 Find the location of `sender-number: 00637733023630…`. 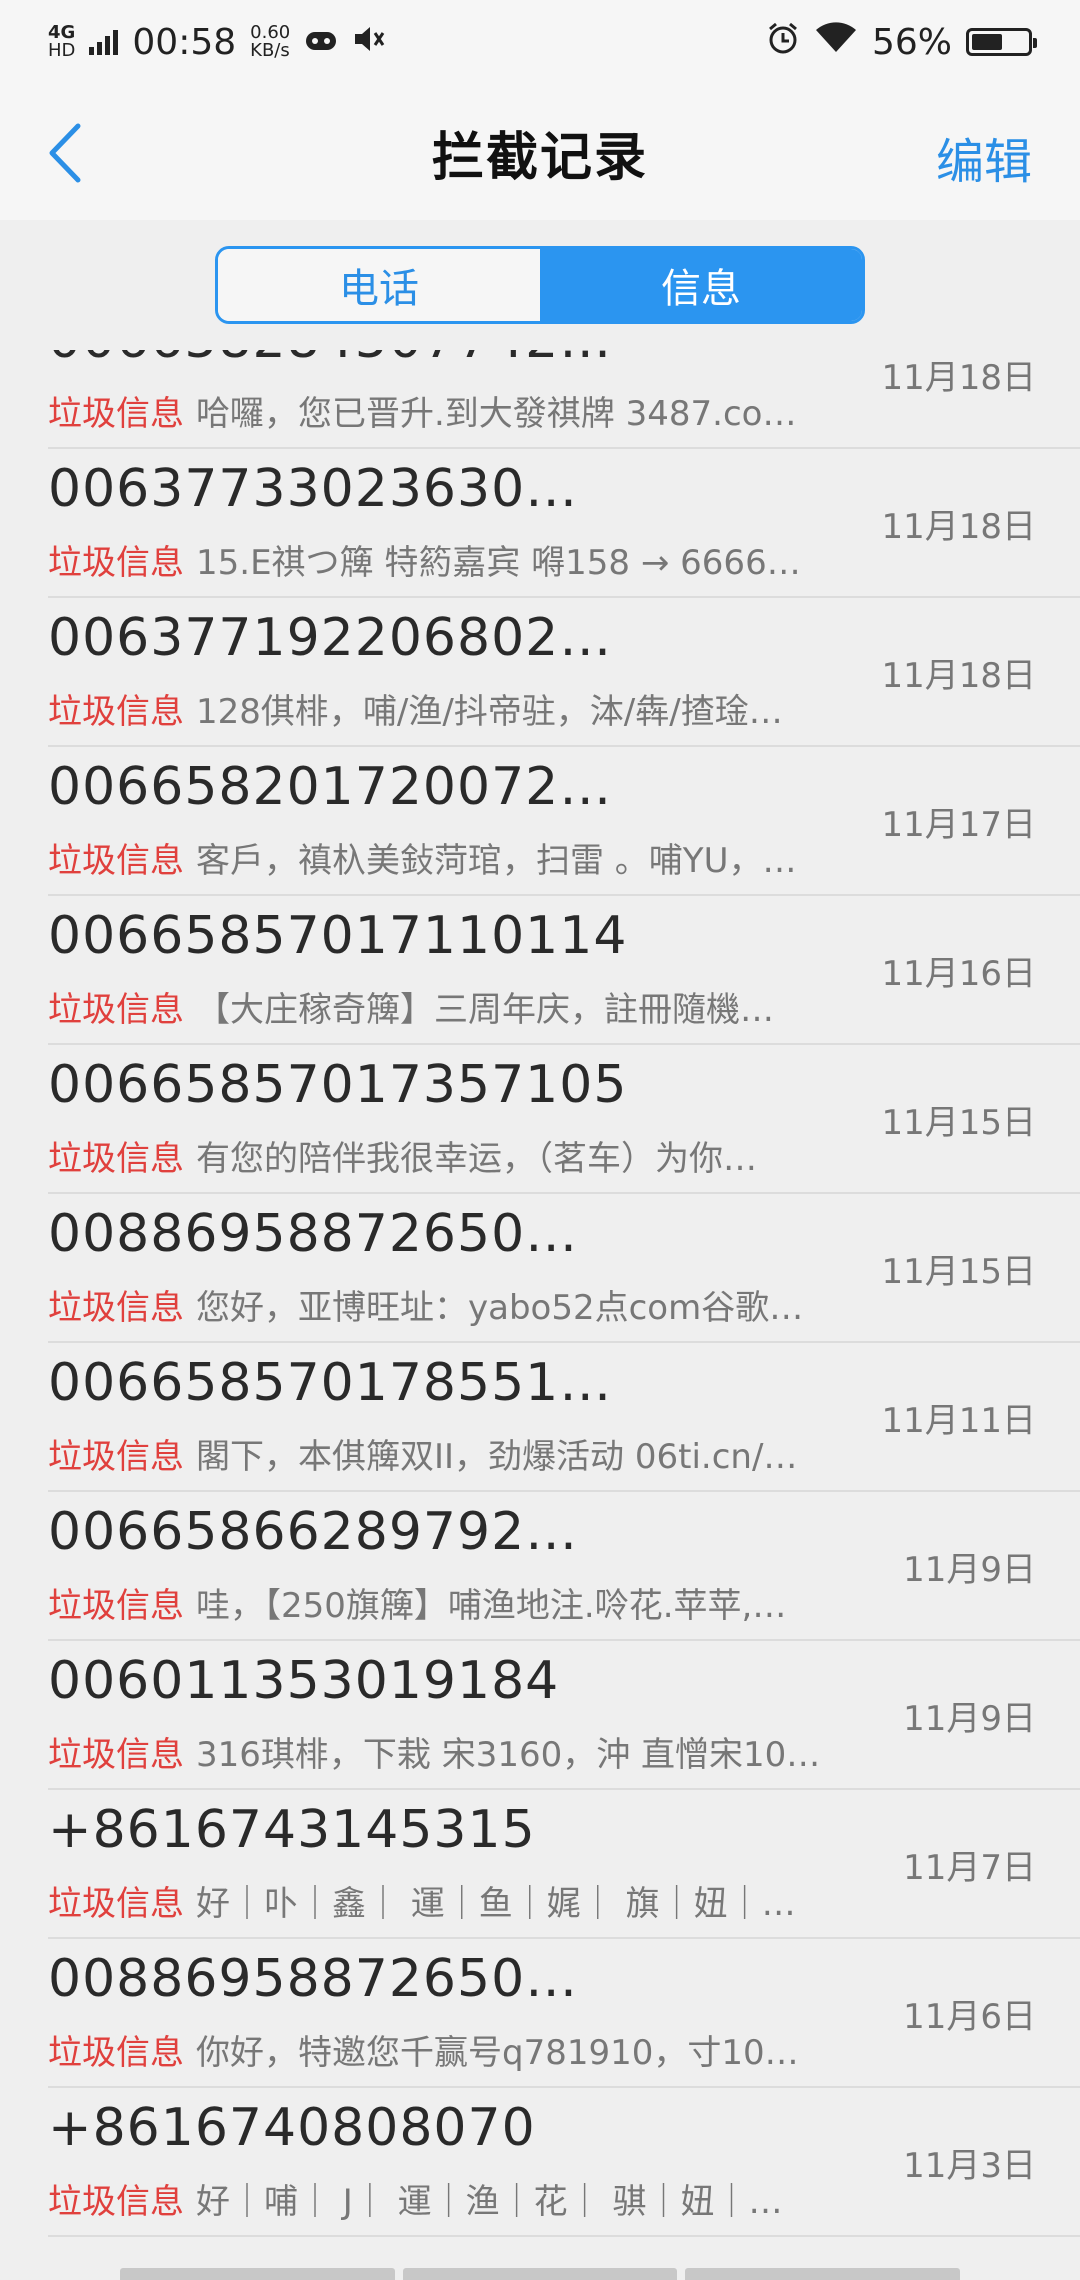

sender-number: 00637733023630… is located at coordinates (313, 489).